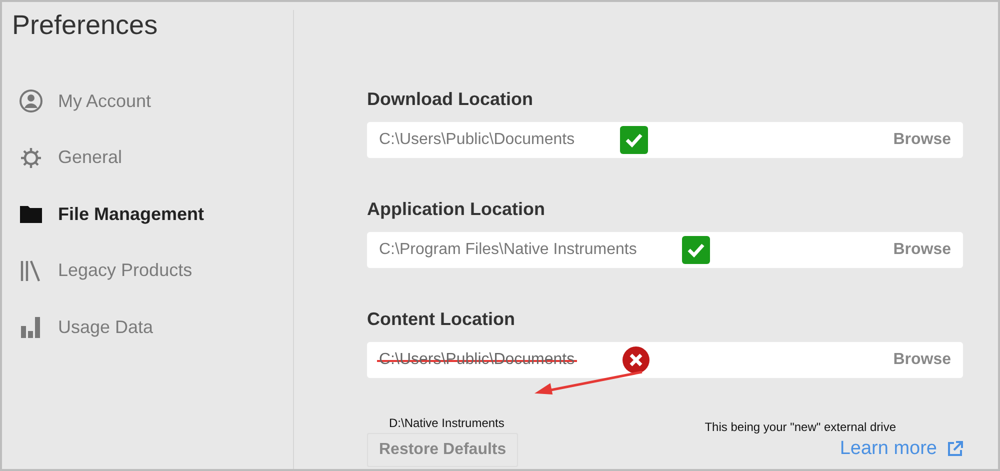 The image size is (1000, 471). I want to click on path-value: C:\Program Files\Native Instruments, so click(508, 250).